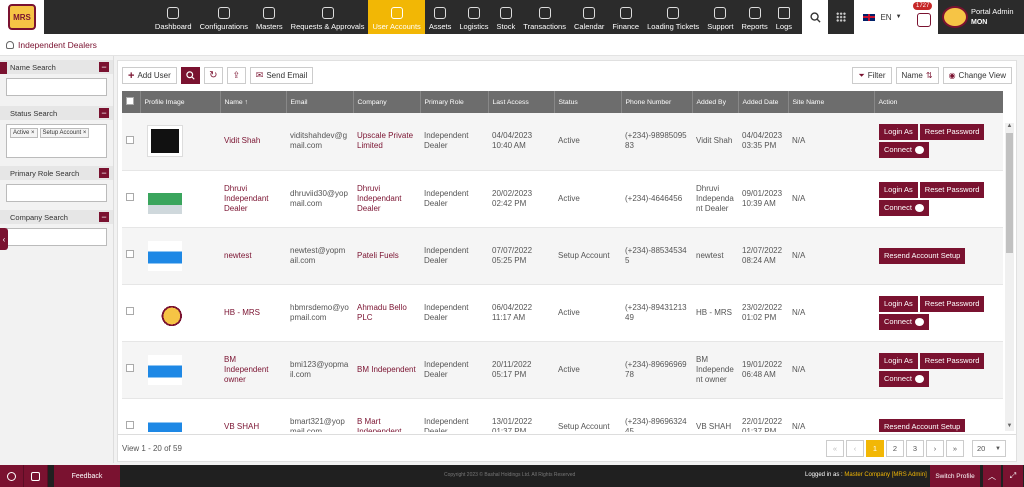  What do you see at coordinates (22, 17) in the screenshot?
I see `logo: MRS` at bounding box center [22, 17].